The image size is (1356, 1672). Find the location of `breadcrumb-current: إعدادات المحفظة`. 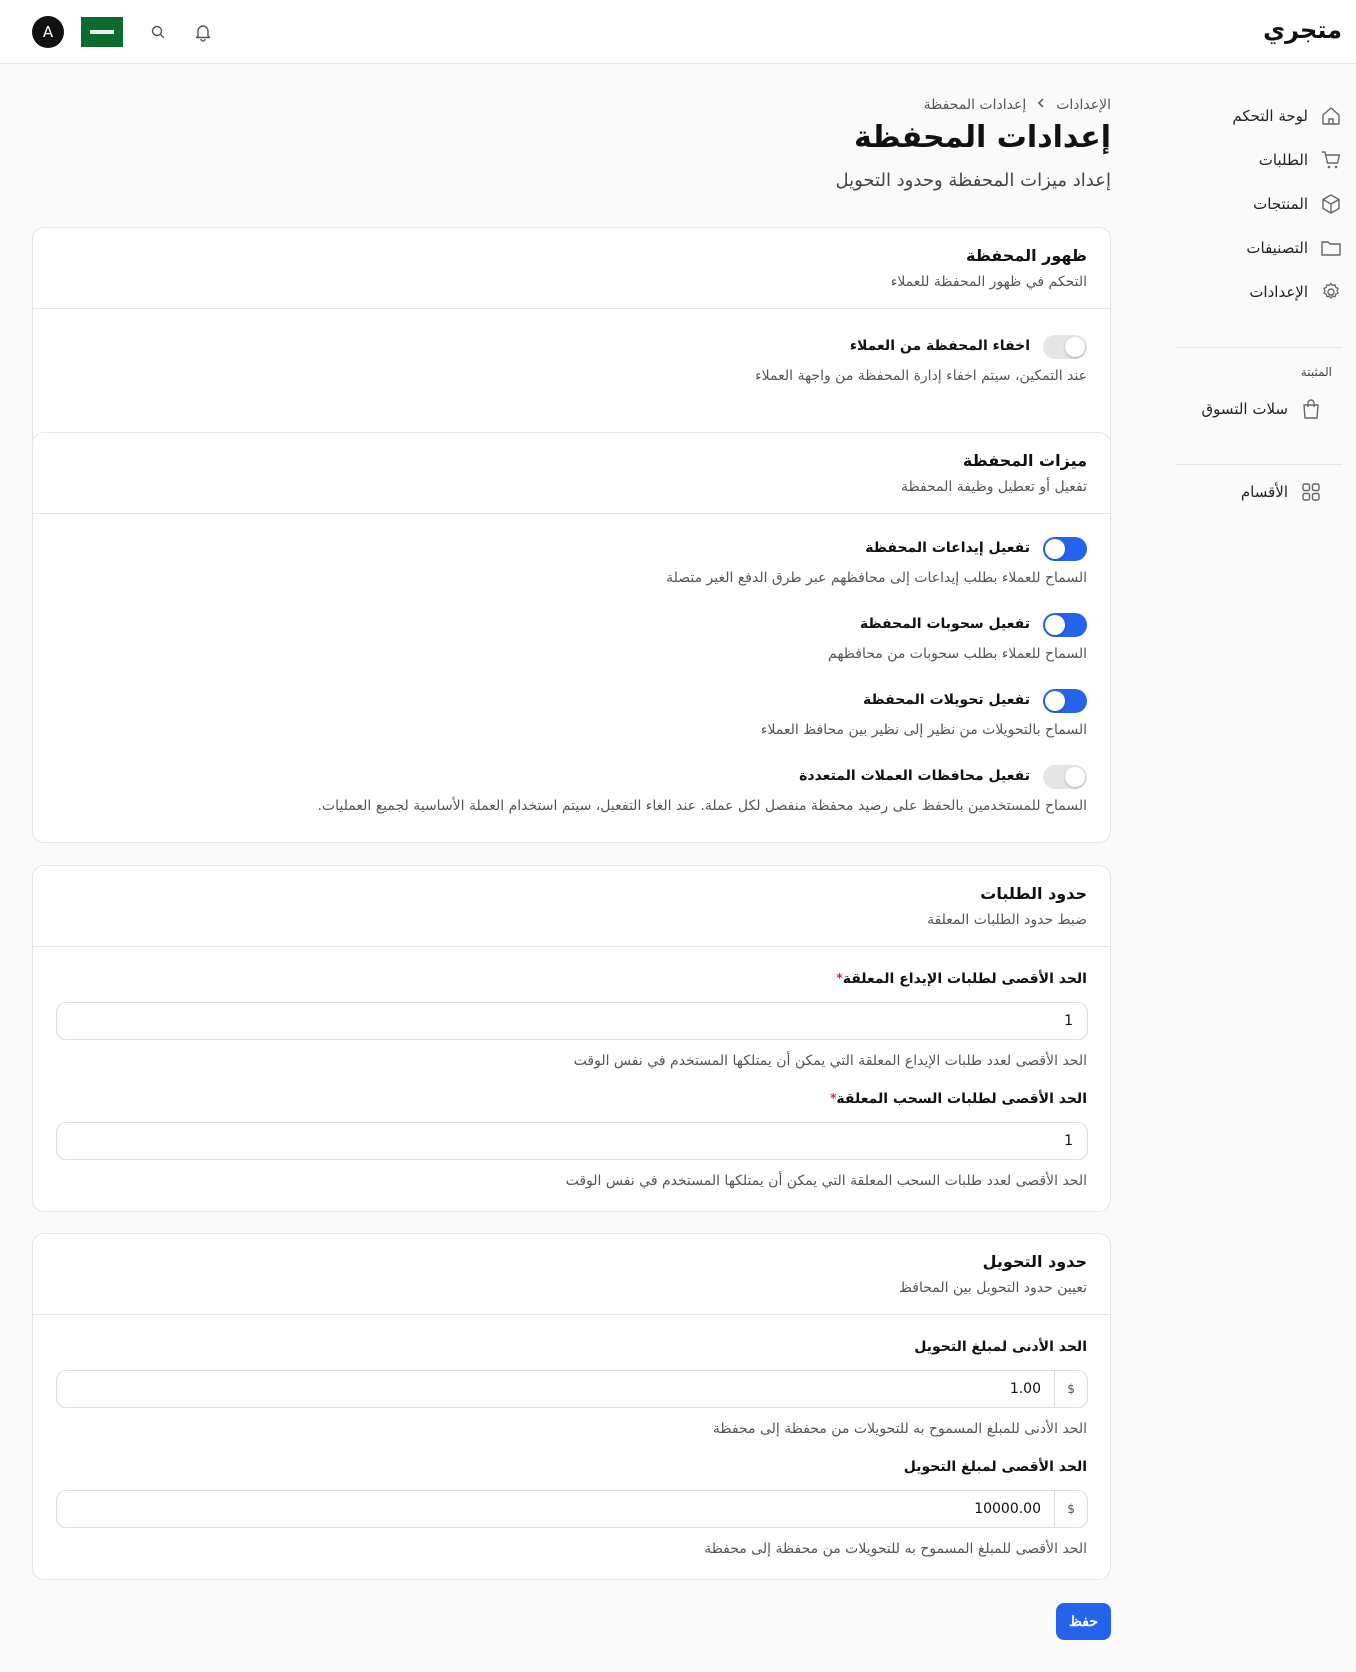

breadcrumb-current: إعدادات المحفظة is located at coordinates (975, 105).